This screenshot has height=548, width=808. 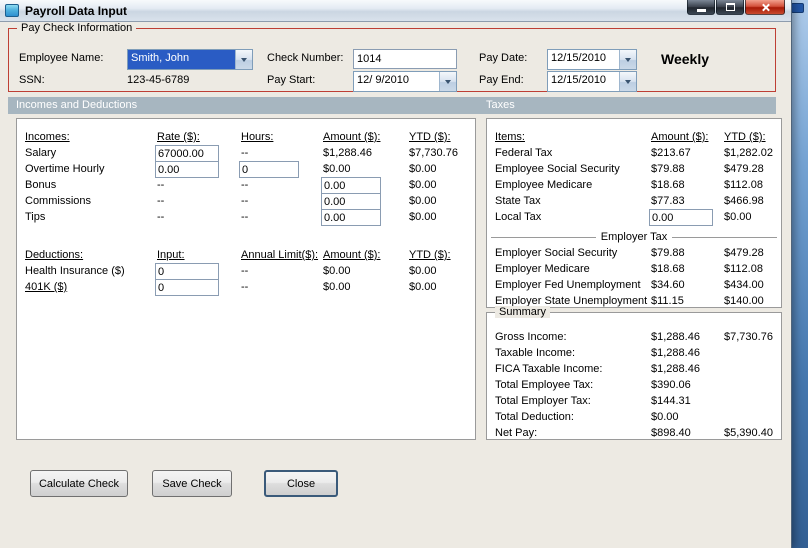 What do you see at coordinates (187, 287) in the screenshot?
I see `401k-input` at bounding box center [187, 287].